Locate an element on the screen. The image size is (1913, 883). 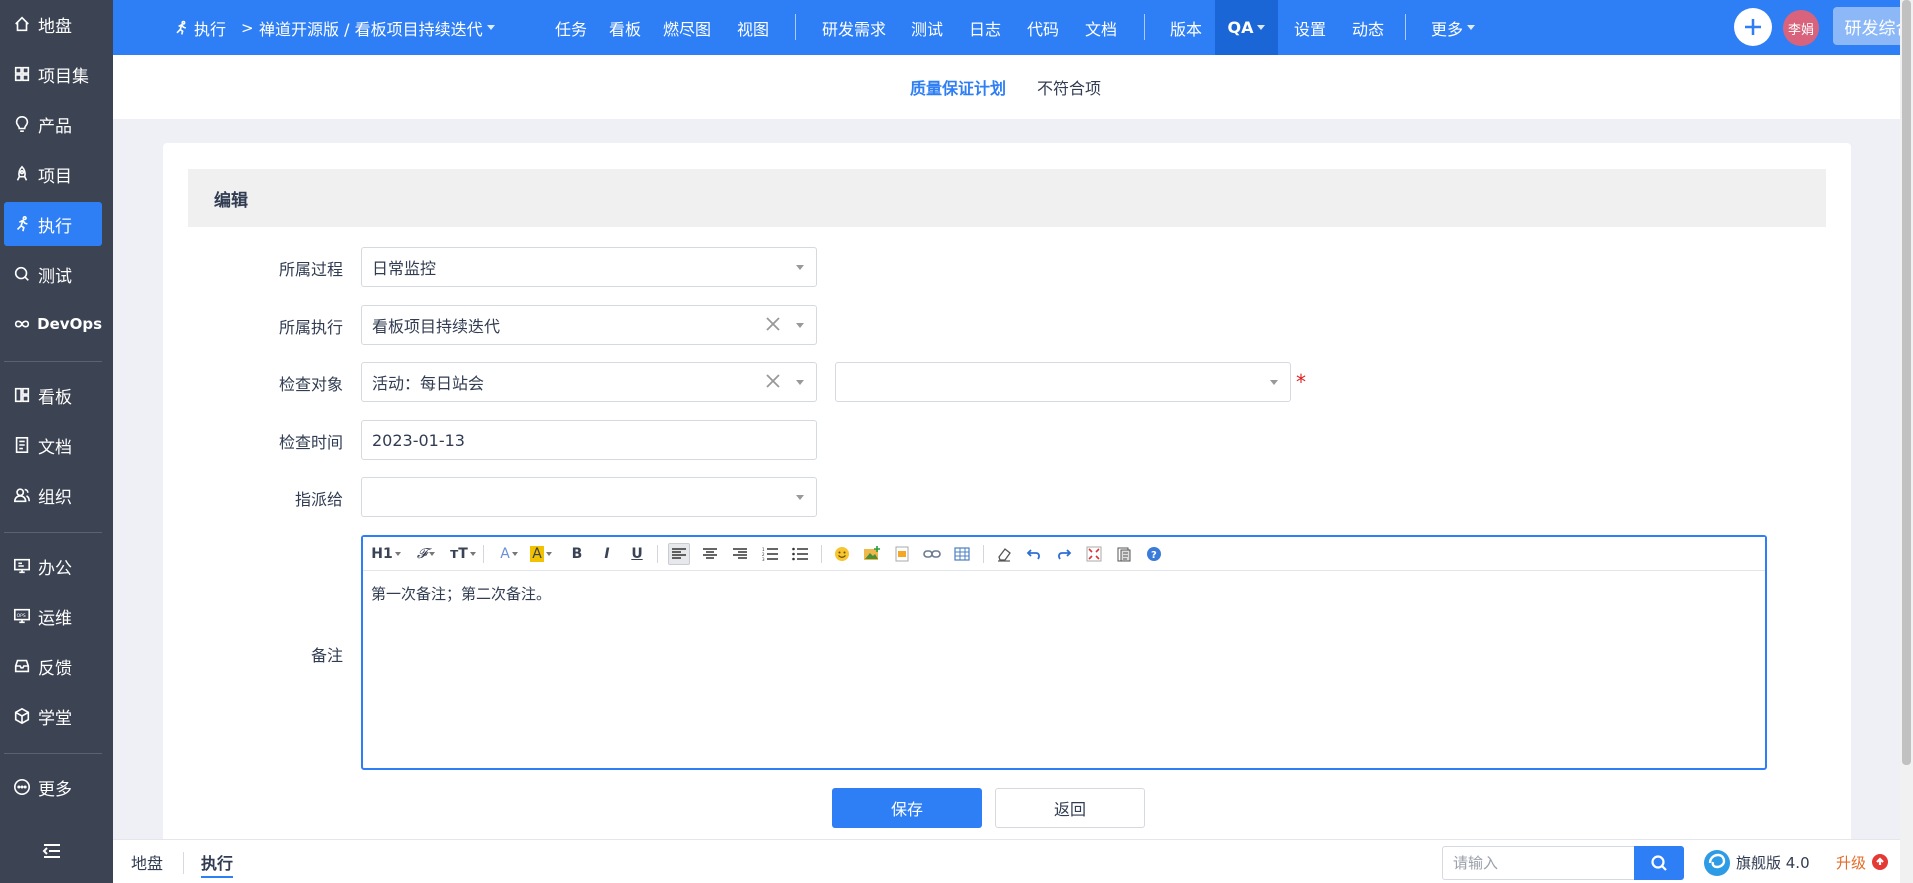
image-icon is located at coordinates (872, 554).